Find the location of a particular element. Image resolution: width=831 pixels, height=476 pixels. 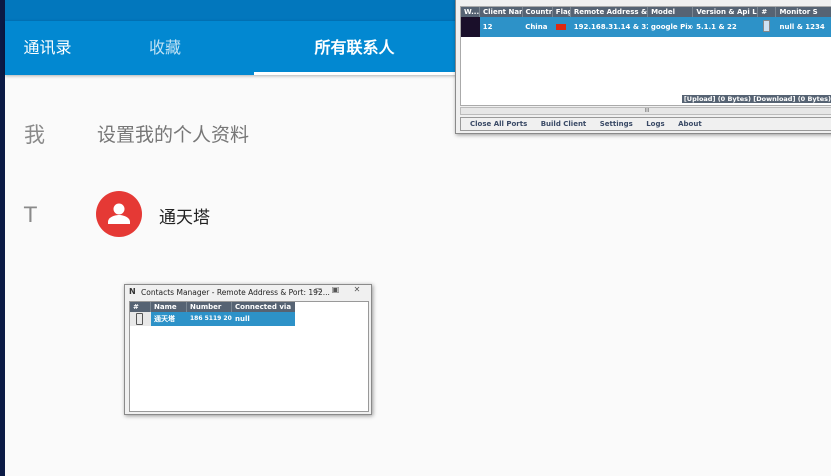

remote-address: 192.168.31.14 & 3210 is located at coordinates (610, 27).